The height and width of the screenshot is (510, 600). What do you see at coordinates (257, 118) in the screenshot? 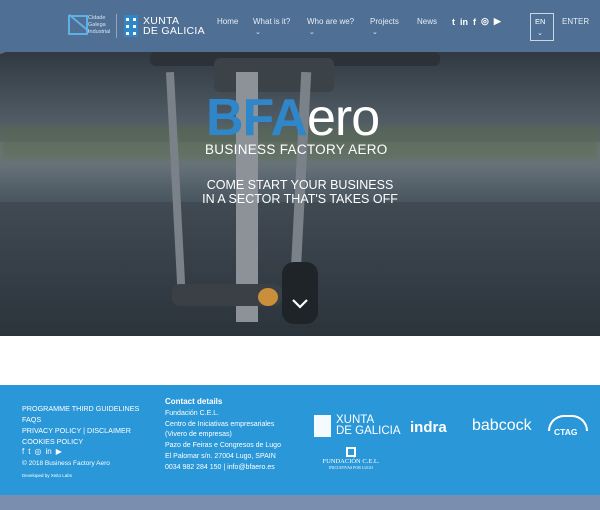
I see `hero-title-bfa: BFA` at bounding box center [257, 118].